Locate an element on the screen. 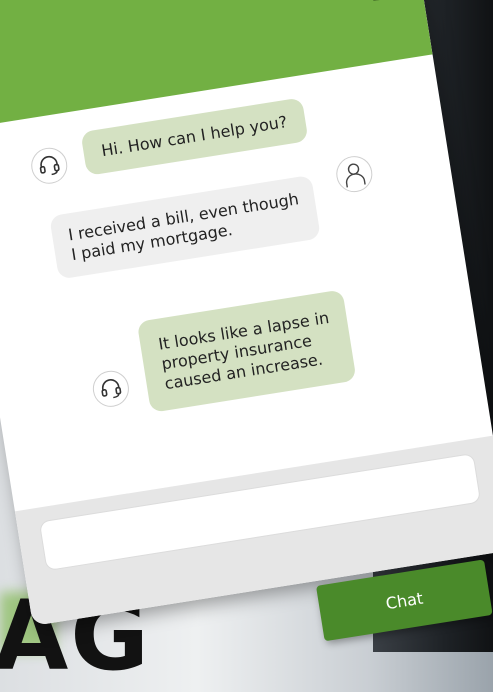 This screenshot has width=493, height=692. person-icon is located at coordinates (354, 174).